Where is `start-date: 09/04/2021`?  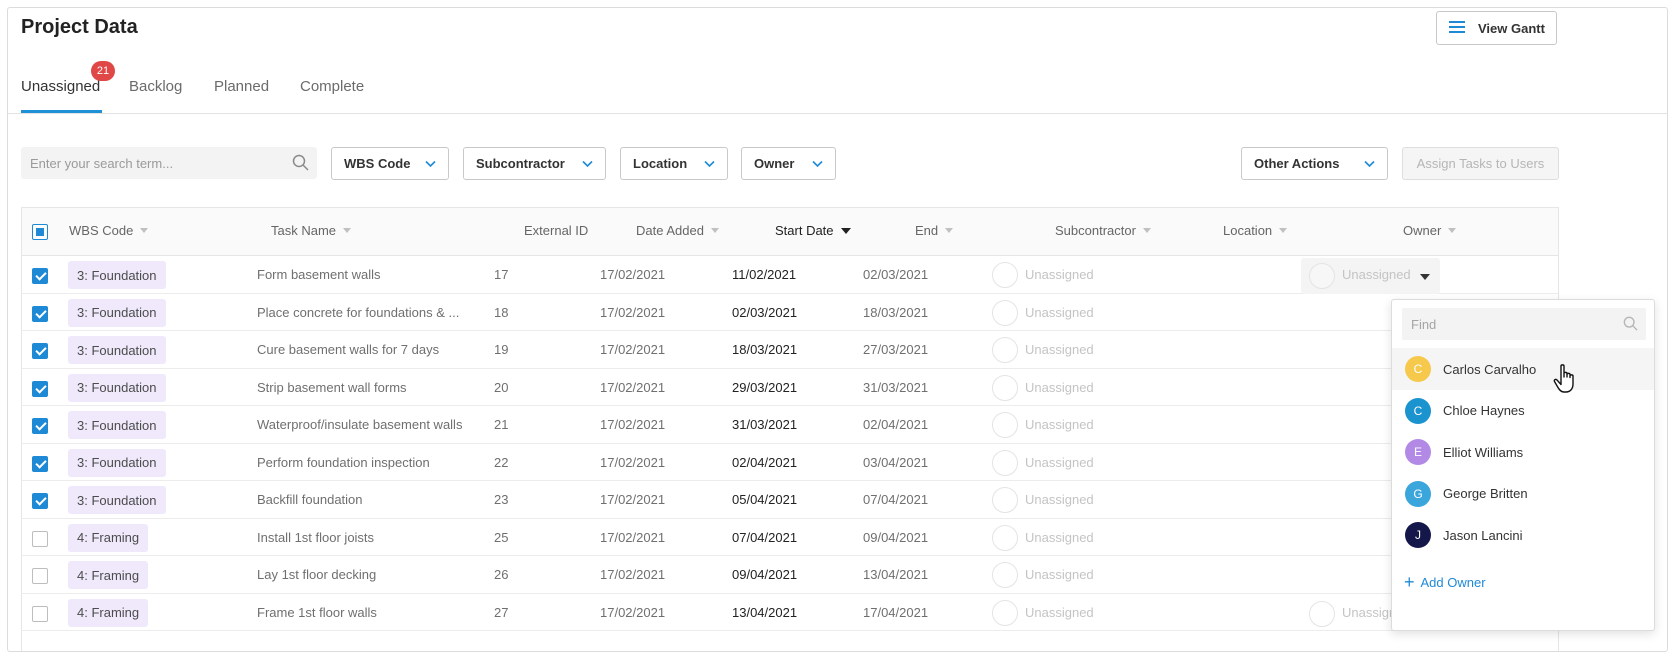
start-date: 09/04/2021 is located at coordinates (765, 574).